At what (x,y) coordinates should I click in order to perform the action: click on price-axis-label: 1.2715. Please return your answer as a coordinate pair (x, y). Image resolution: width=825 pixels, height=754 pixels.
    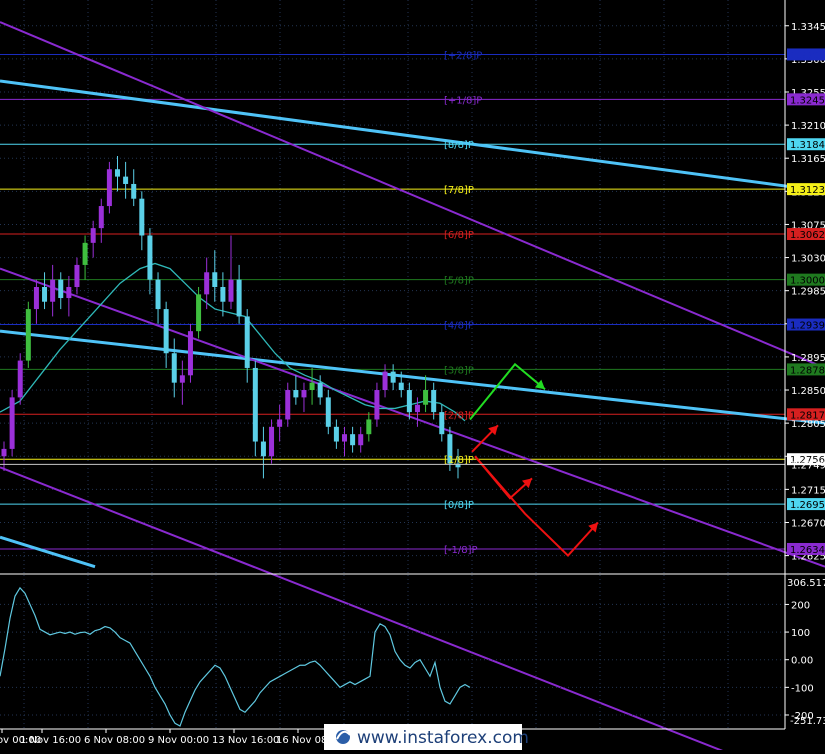
    Looking at the image, I should click on (808, 490).